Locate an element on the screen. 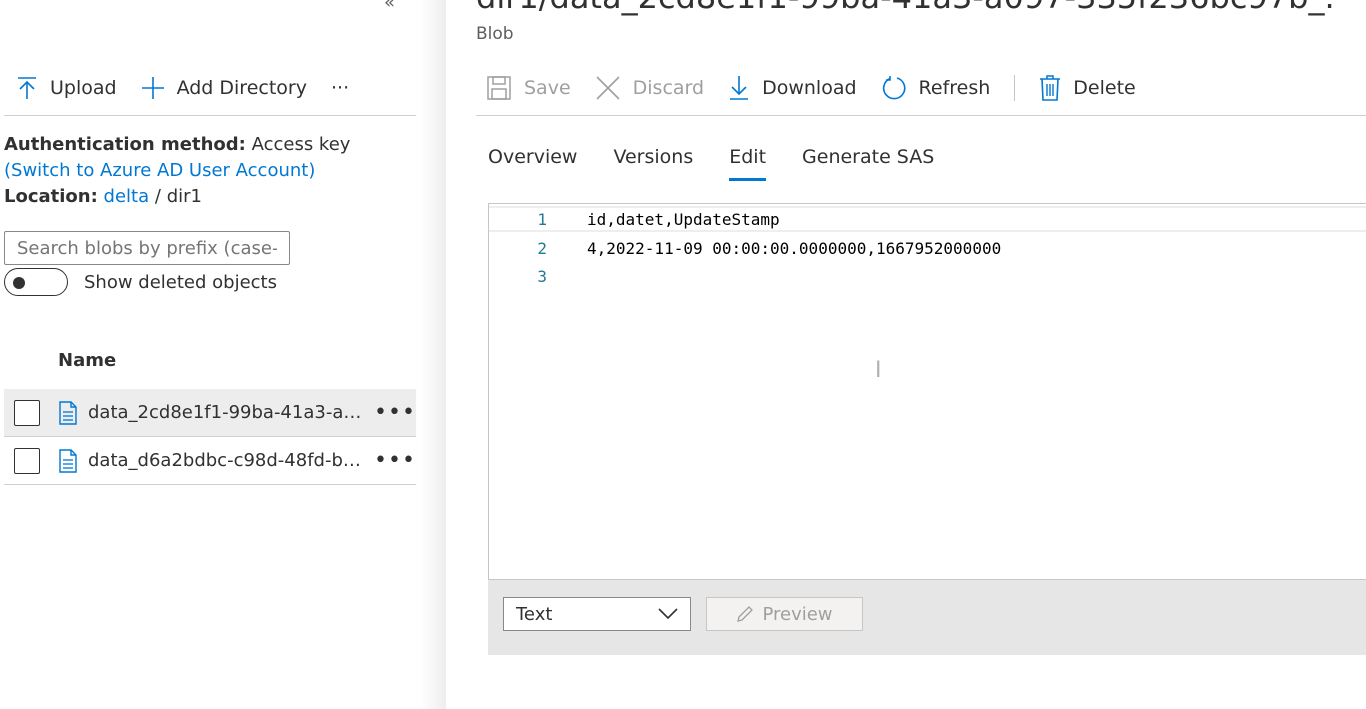 The image size is (1366, 709). collapse-icon: « is located at coordinates (389, 6).